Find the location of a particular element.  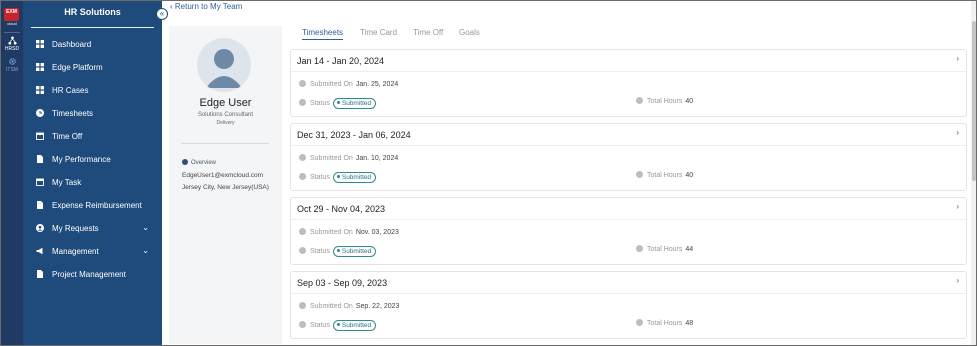

sidebar-item-my-task: My Task is located at coordinates (92, 183).